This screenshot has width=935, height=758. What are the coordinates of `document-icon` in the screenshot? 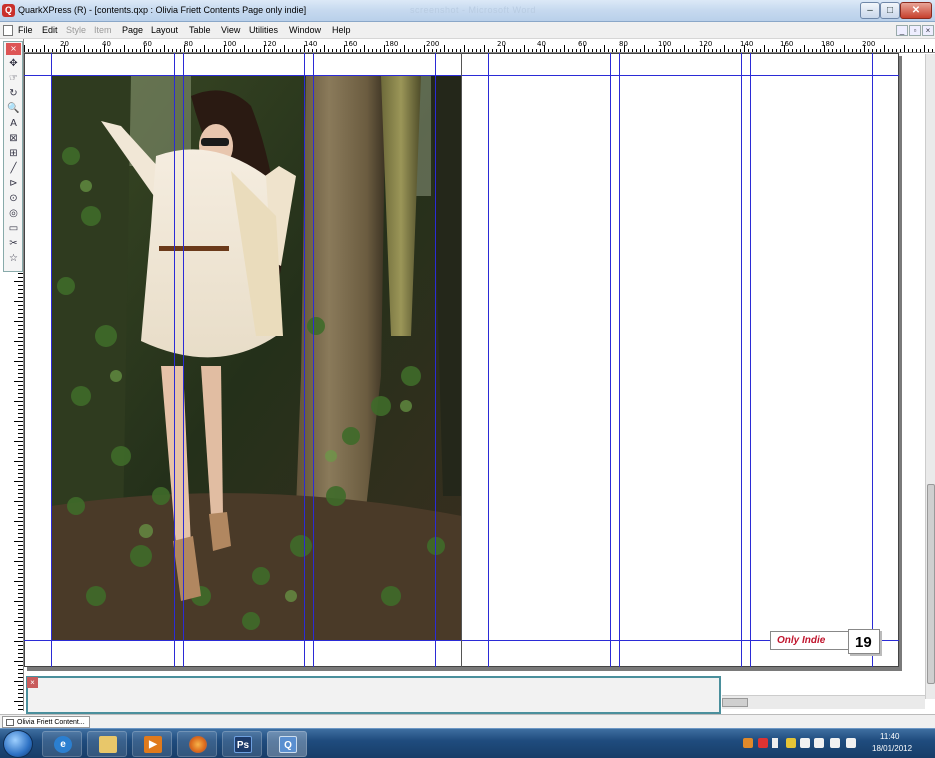 It's located at (8, 30).